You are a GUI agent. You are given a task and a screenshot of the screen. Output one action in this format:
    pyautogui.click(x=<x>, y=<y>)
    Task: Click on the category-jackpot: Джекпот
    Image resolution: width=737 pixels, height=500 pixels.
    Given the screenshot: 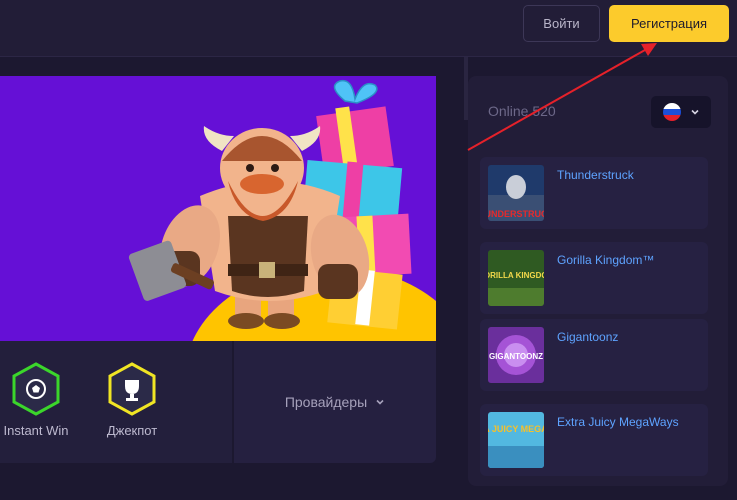 What is the action you would take?
    pyautogui.click(x=132, y=399)
    